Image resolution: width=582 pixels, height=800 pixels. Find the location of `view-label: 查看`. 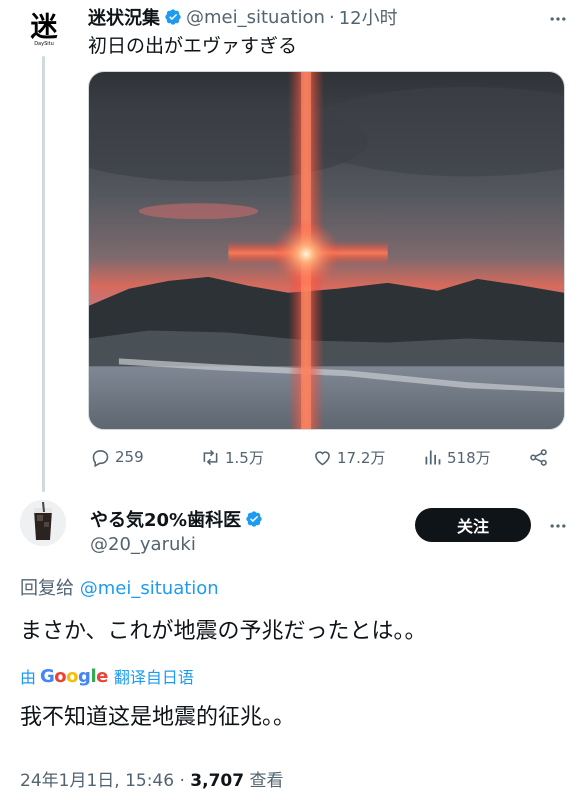

view-label: 查看 is located at coordinates (266, 781).